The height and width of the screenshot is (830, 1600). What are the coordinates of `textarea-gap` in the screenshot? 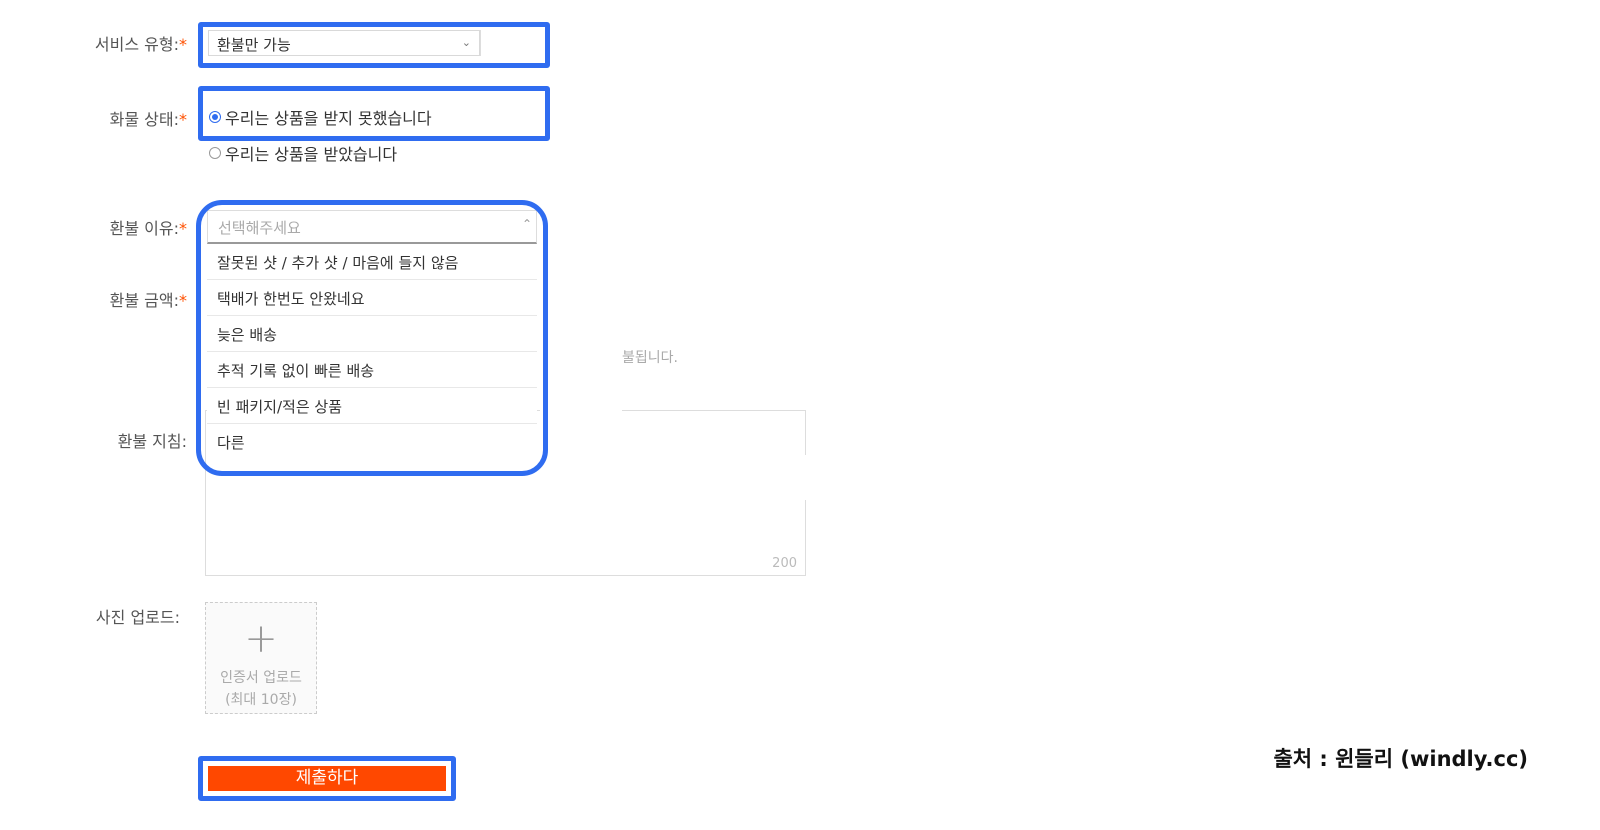 It's located at (805, 477).